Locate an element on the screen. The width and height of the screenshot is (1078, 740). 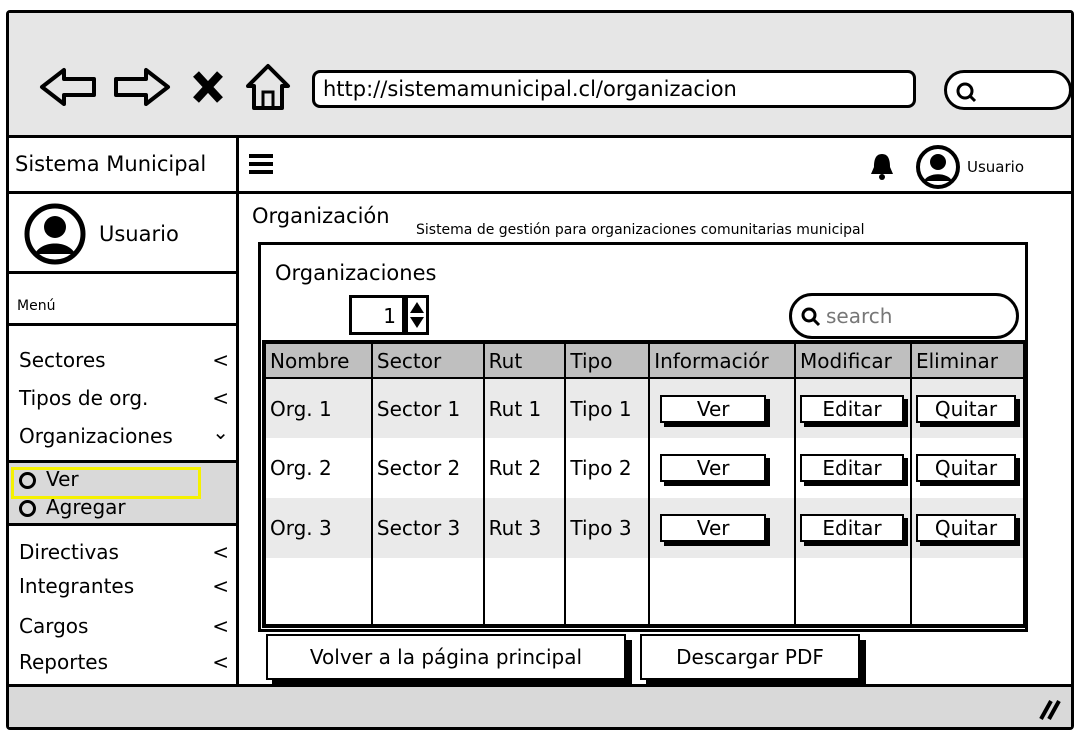
column-header: Modificar is located at coordinates (853, 361).